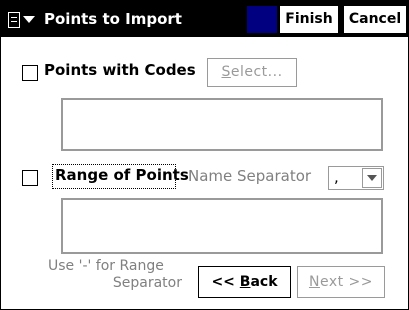  What do you see at coordinates (120, 70) in the screenshot?
I see `points-with-codes-label: Points with Codes` at bounding box center [120, 70].